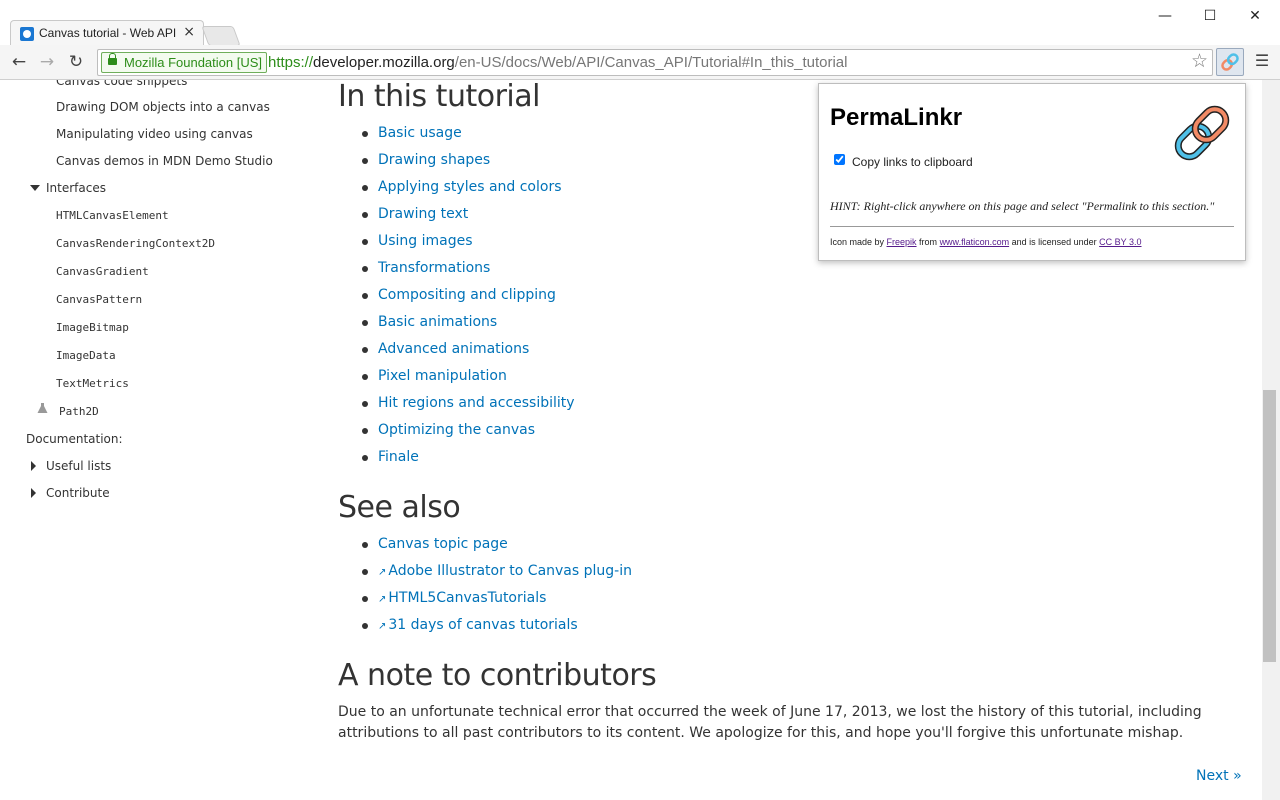 The height and width of the screenshot is (800, 1280). I want to click on ev-certificate-badge: Mozilla Foundation [US], so click(184, 62).